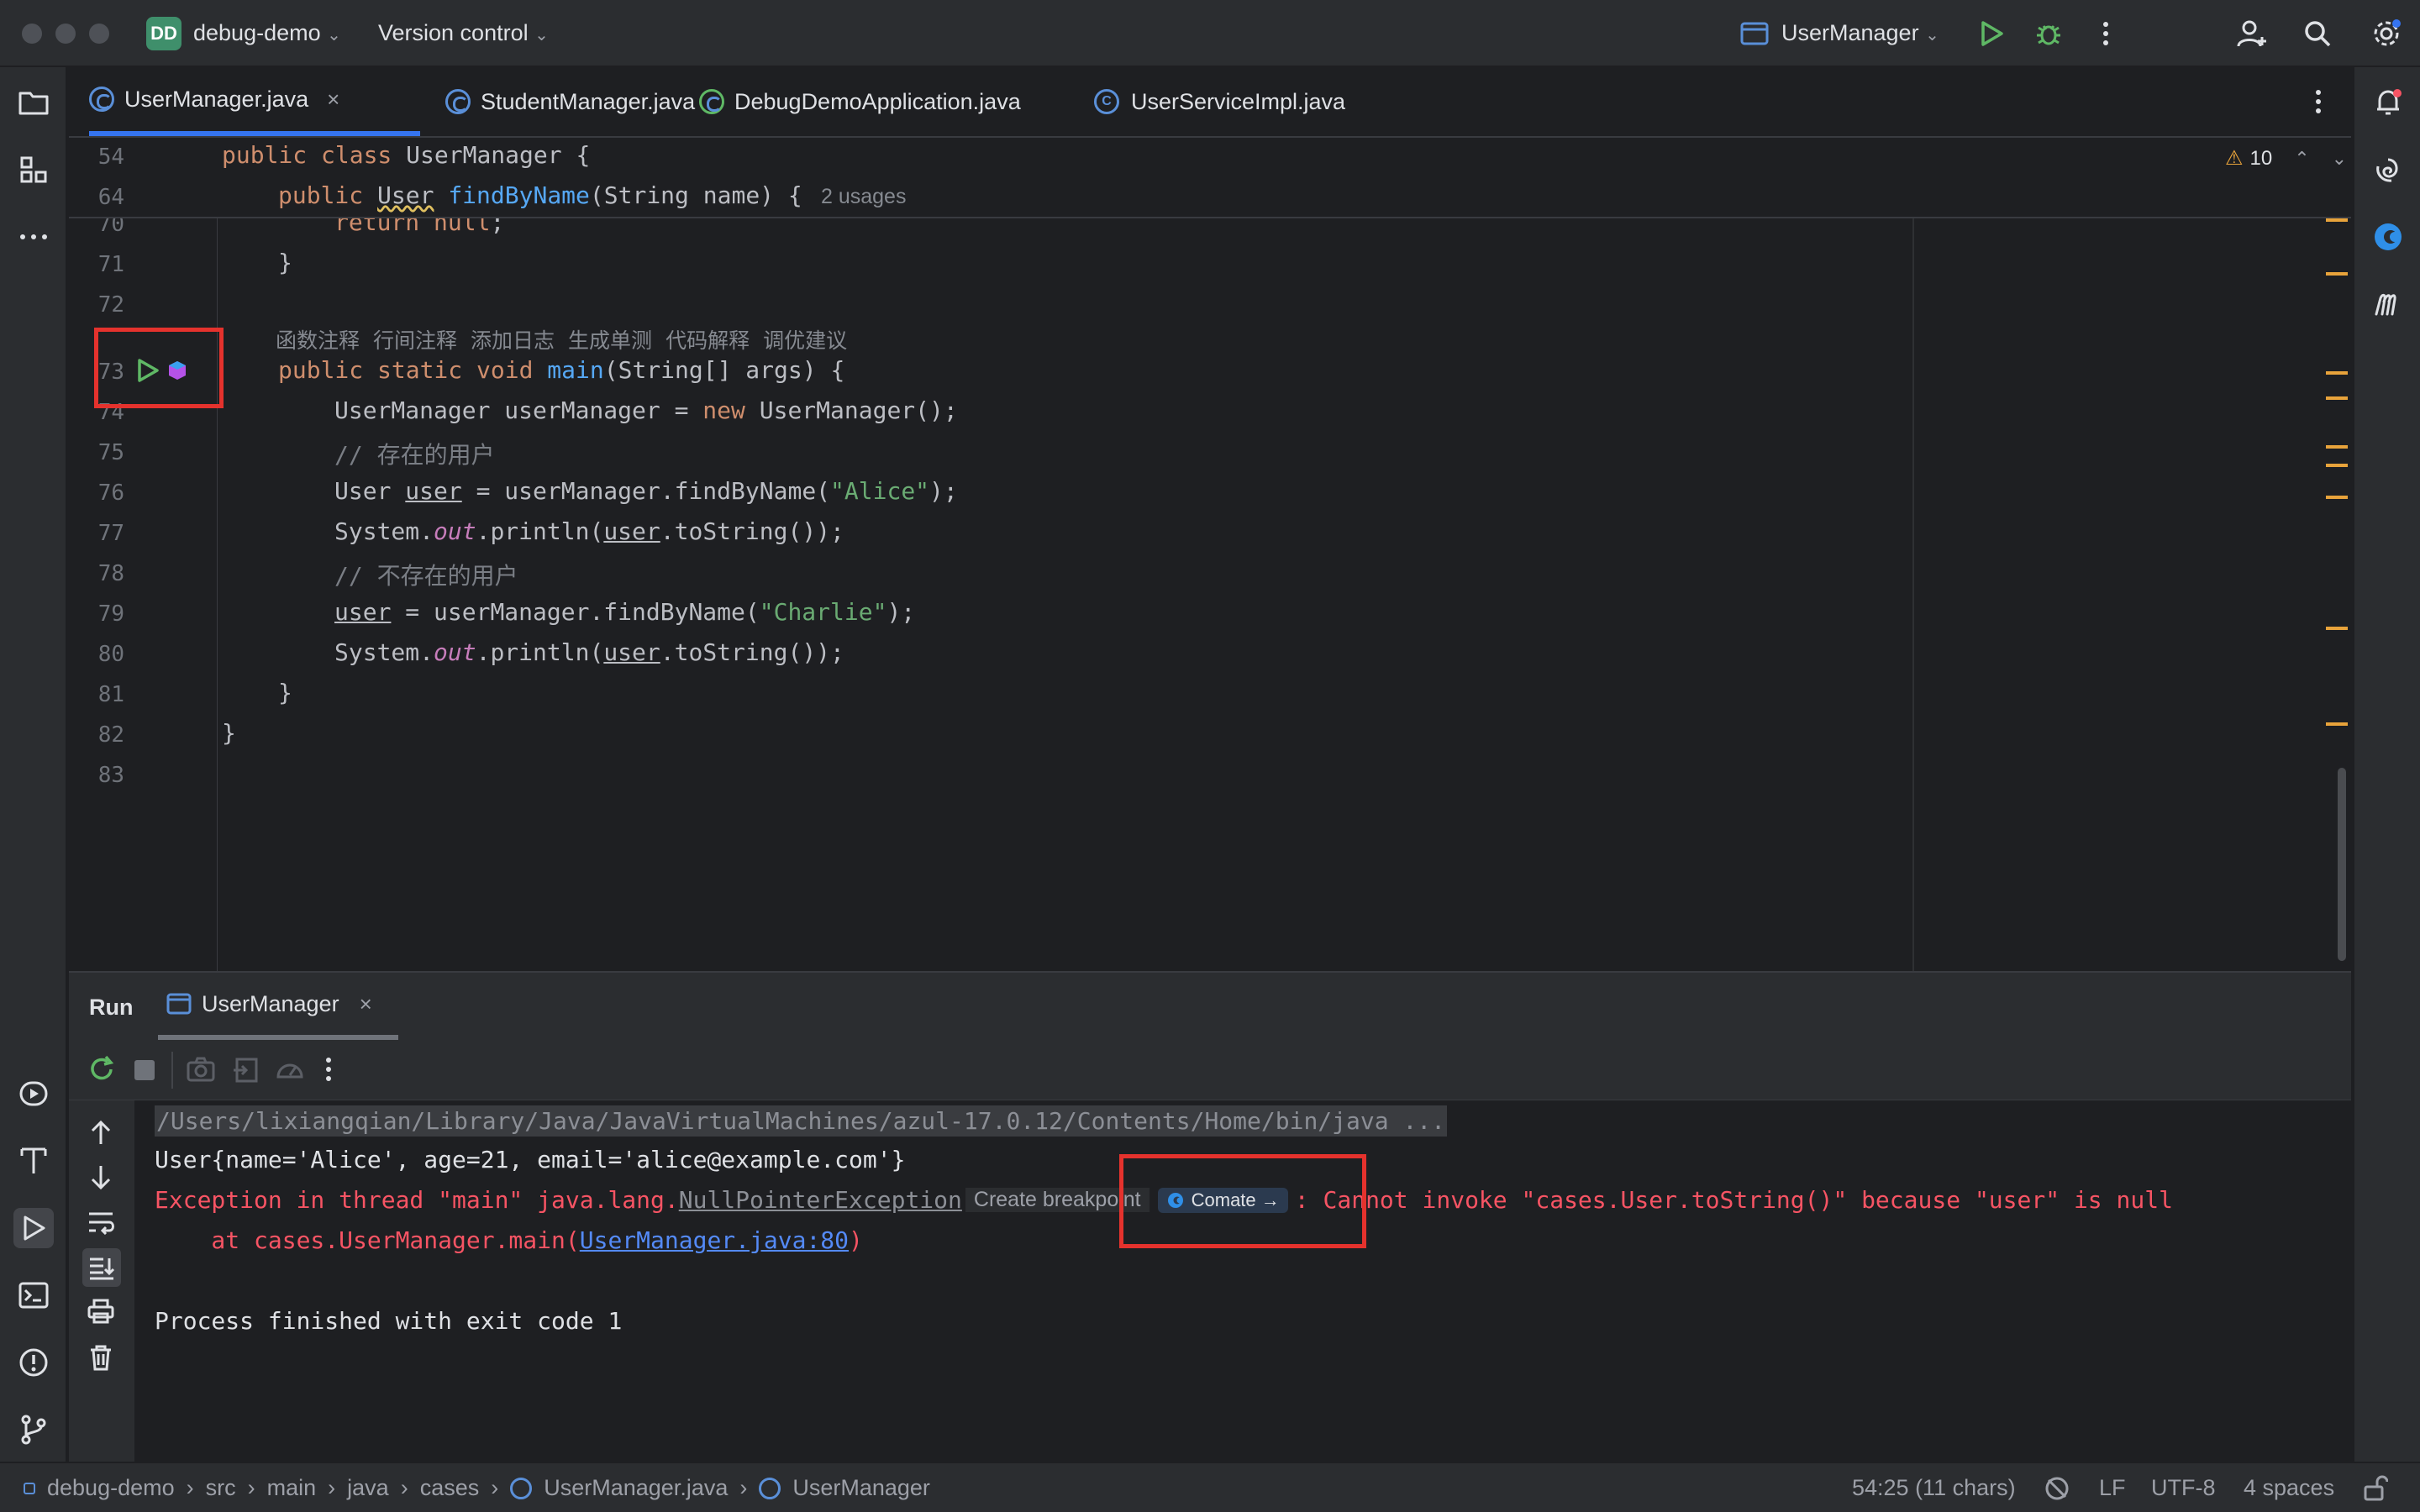 Image resolution: width=2420 pixels, height=1512 pixels. What do you see at coordinates (34, 170) in the screenshot?
I see `structure-tool-button` at bounding box center [34, 170].